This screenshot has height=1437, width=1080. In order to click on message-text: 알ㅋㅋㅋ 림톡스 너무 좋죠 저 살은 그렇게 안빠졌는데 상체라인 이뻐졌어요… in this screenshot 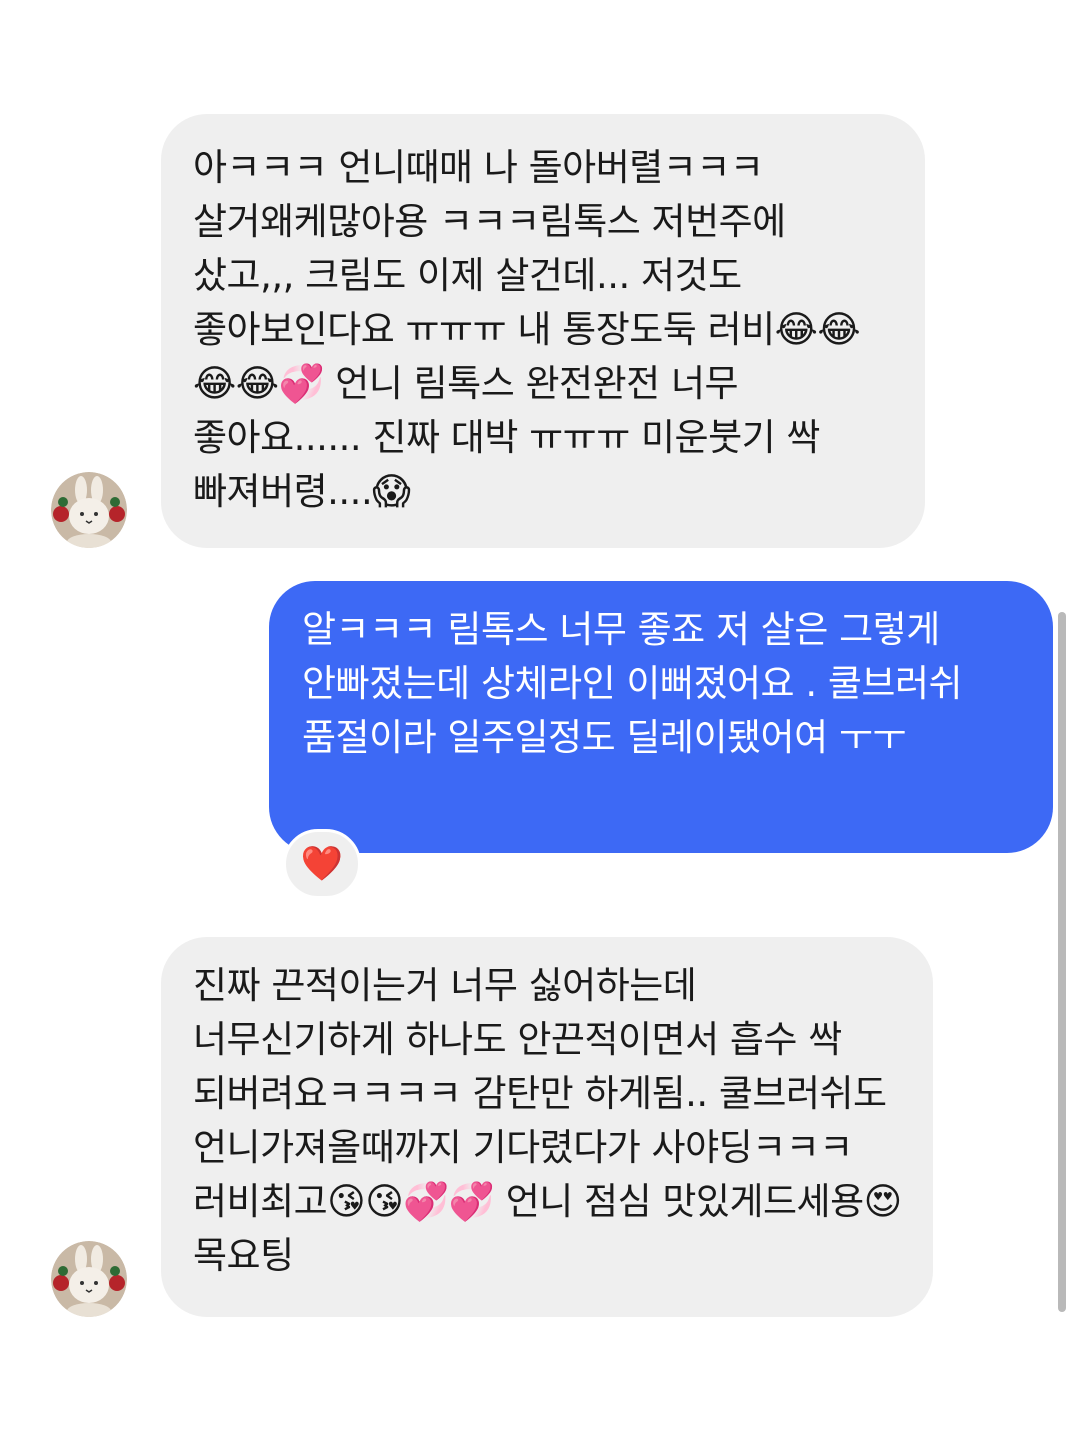, I will do `click(632, 683)`.